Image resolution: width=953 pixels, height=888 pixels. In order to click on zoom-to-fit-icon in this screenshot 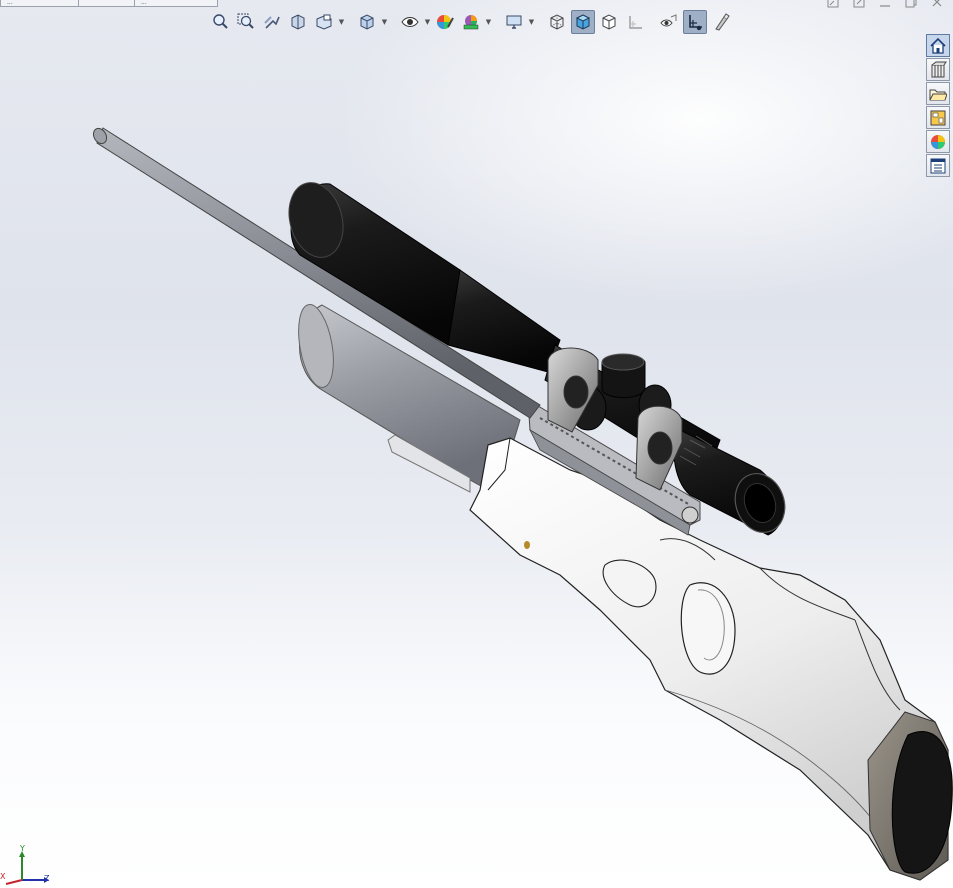, I will do `click(220, 21)`.